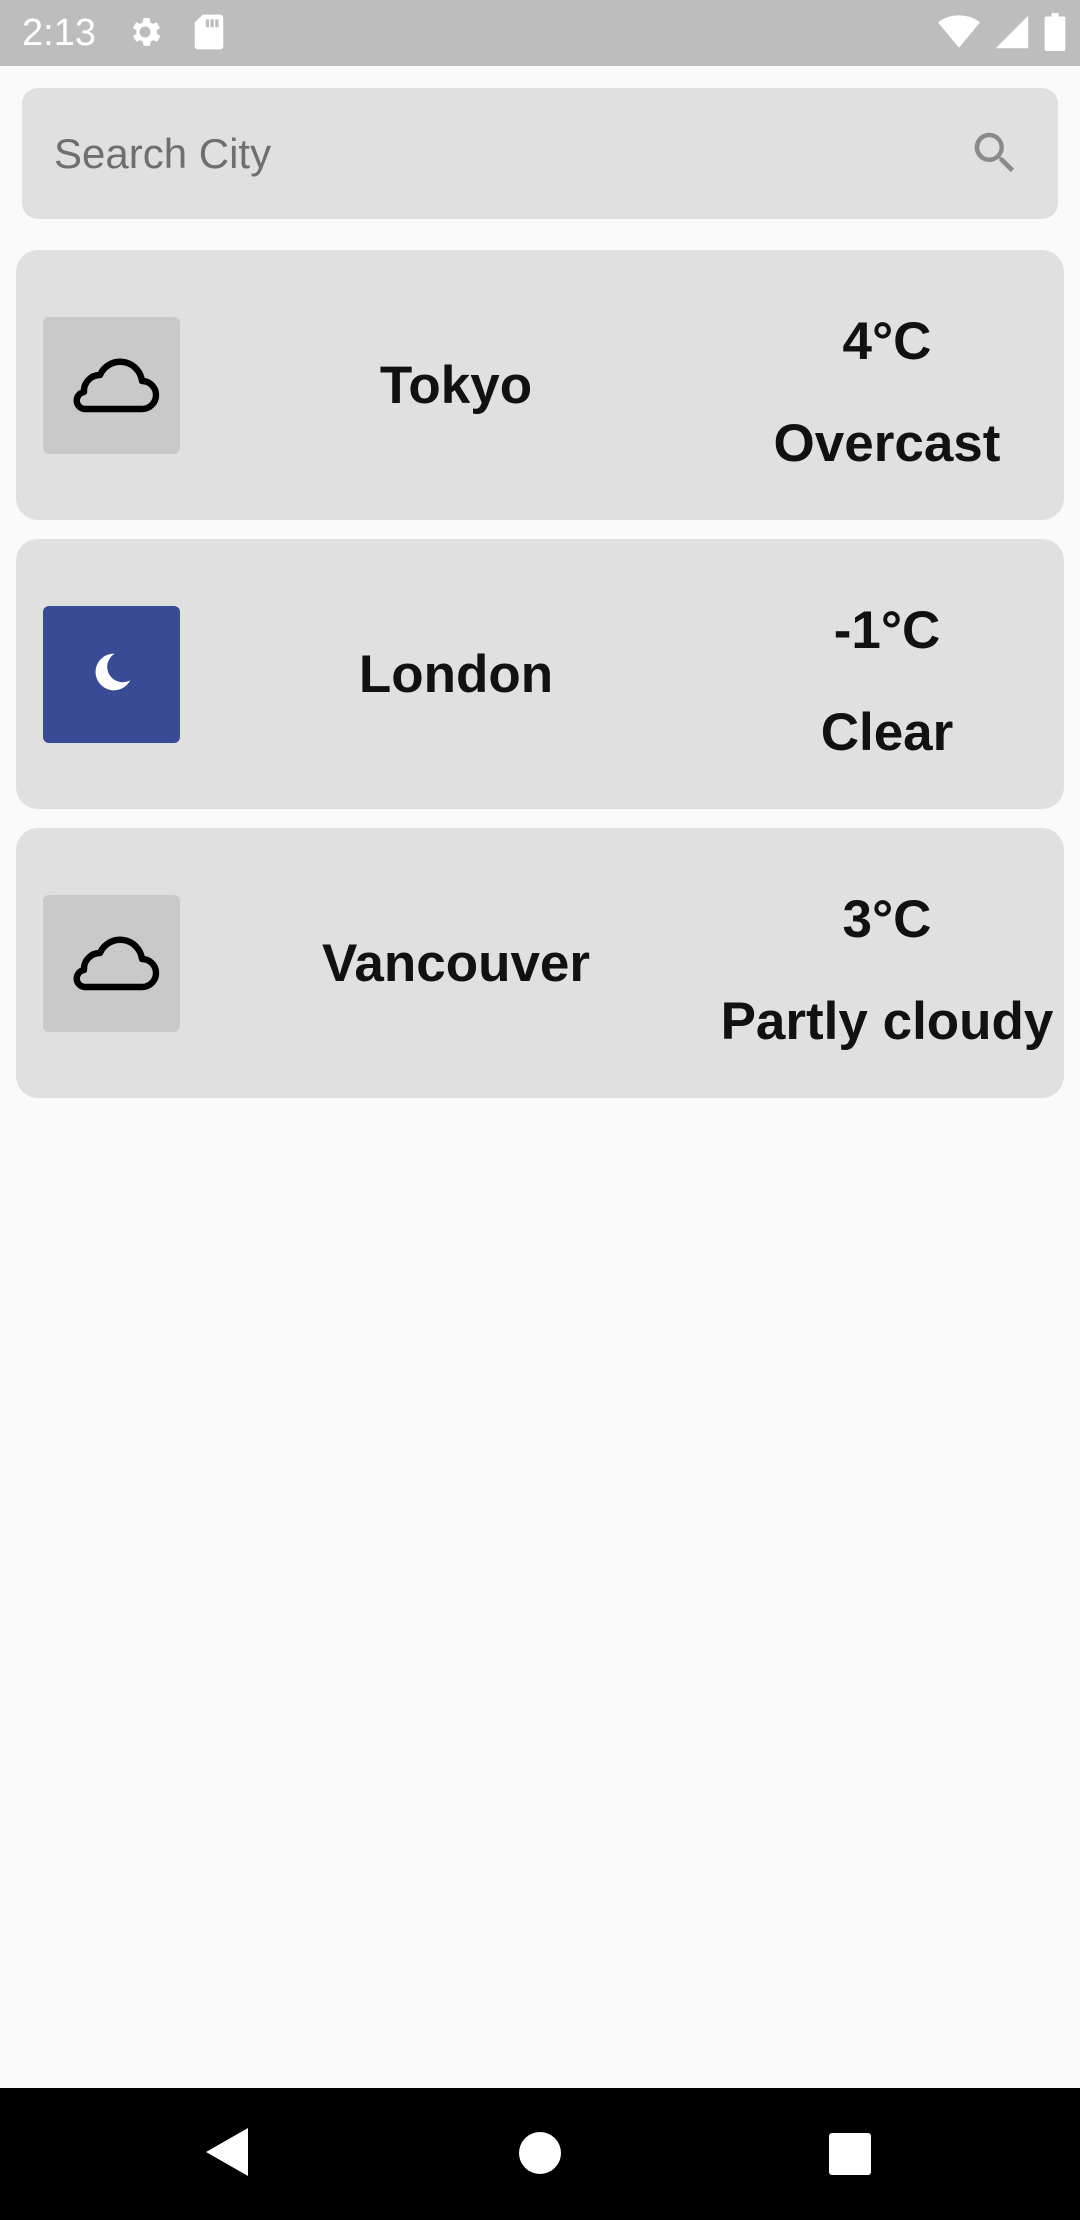  I want to click on home-icon, so click(540, 2155).